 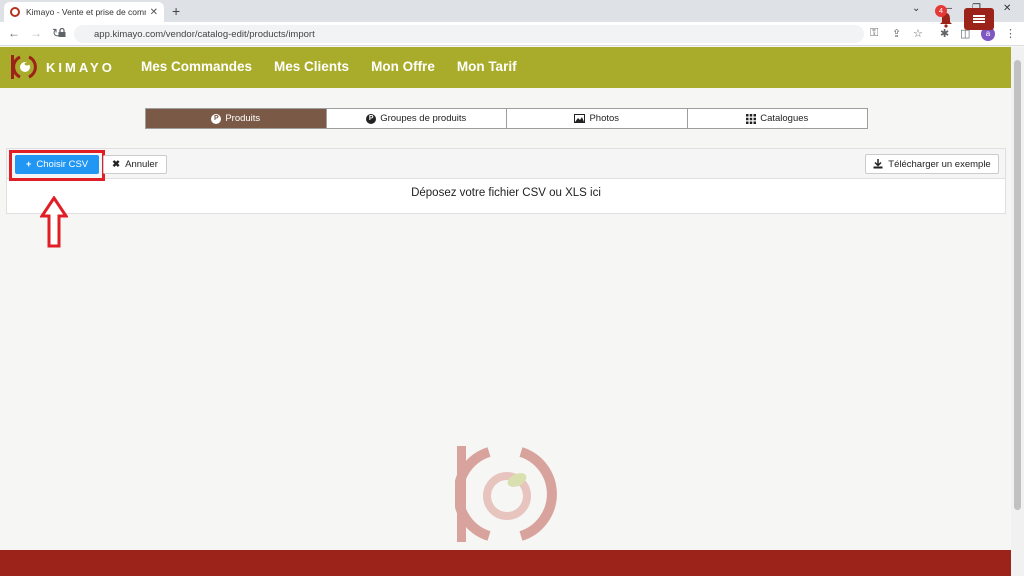 I want to click on choose-csv-button: + Choisir CSV, so click(x=57, y=164).